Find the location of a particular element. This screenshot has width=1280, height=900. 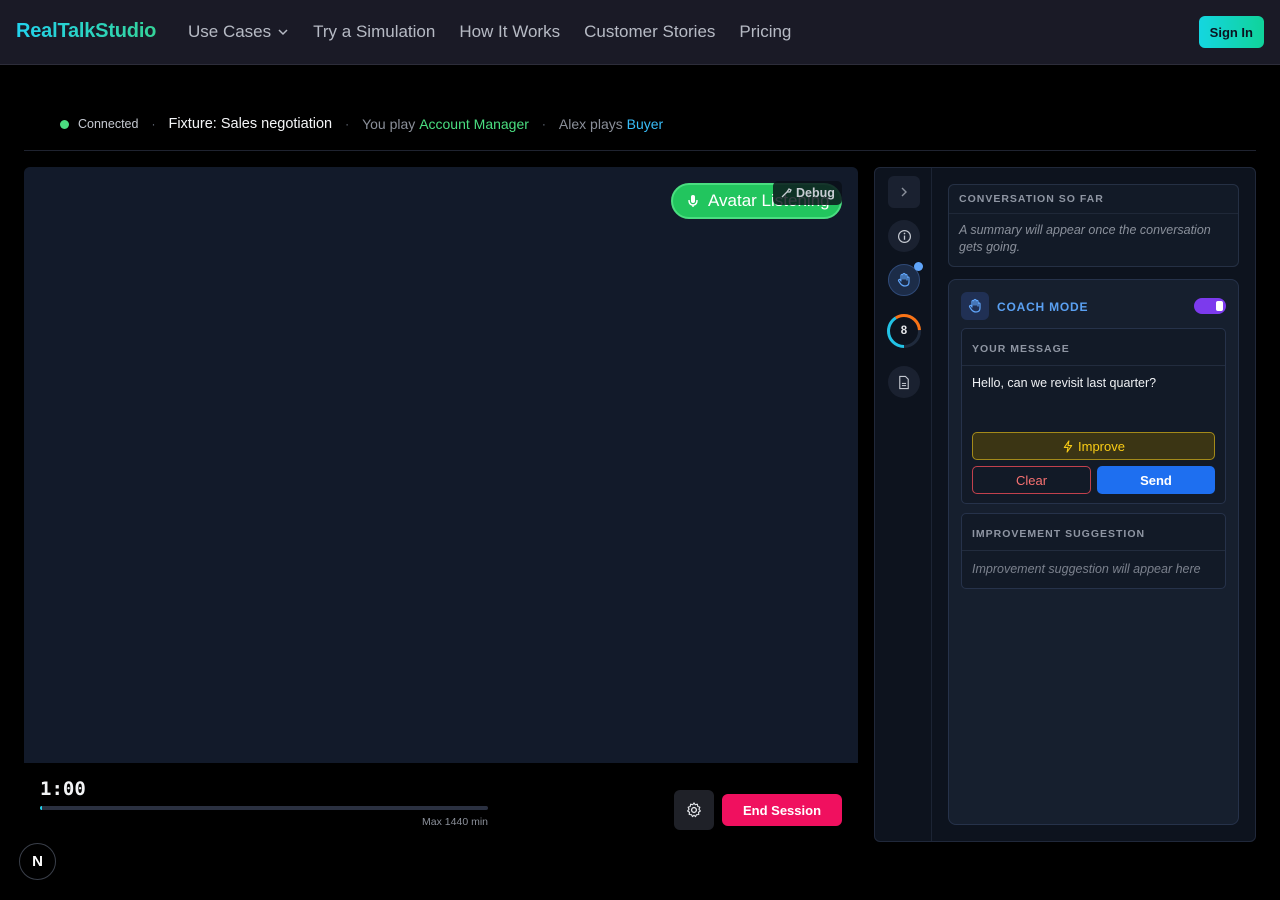

info-button is located at coordinates (904, 236).